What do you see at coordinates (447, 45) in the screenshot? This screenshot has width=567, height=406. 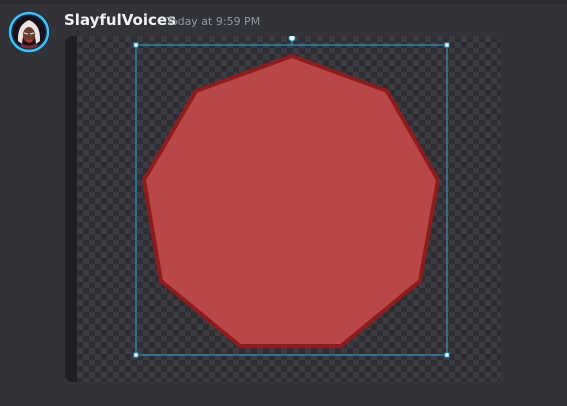 I see `resize-handle-top-right` at bounding box center [447, 45].